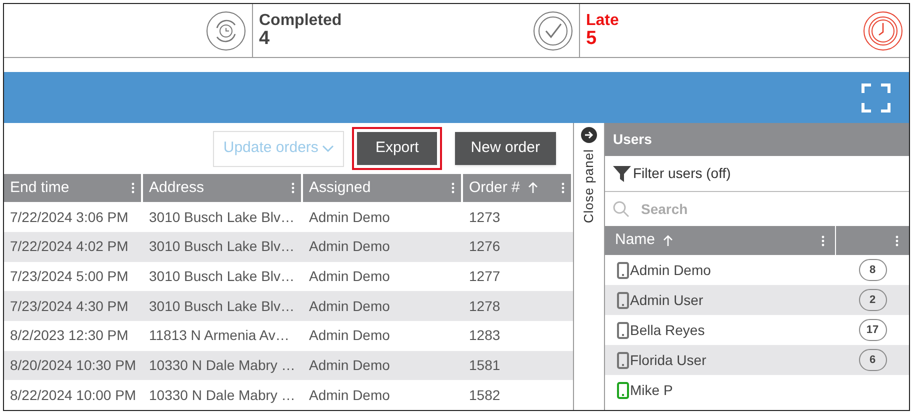  Describe the element at coordinates (872, 360) in the screenshot. I see `count-badge: 6` at that location.